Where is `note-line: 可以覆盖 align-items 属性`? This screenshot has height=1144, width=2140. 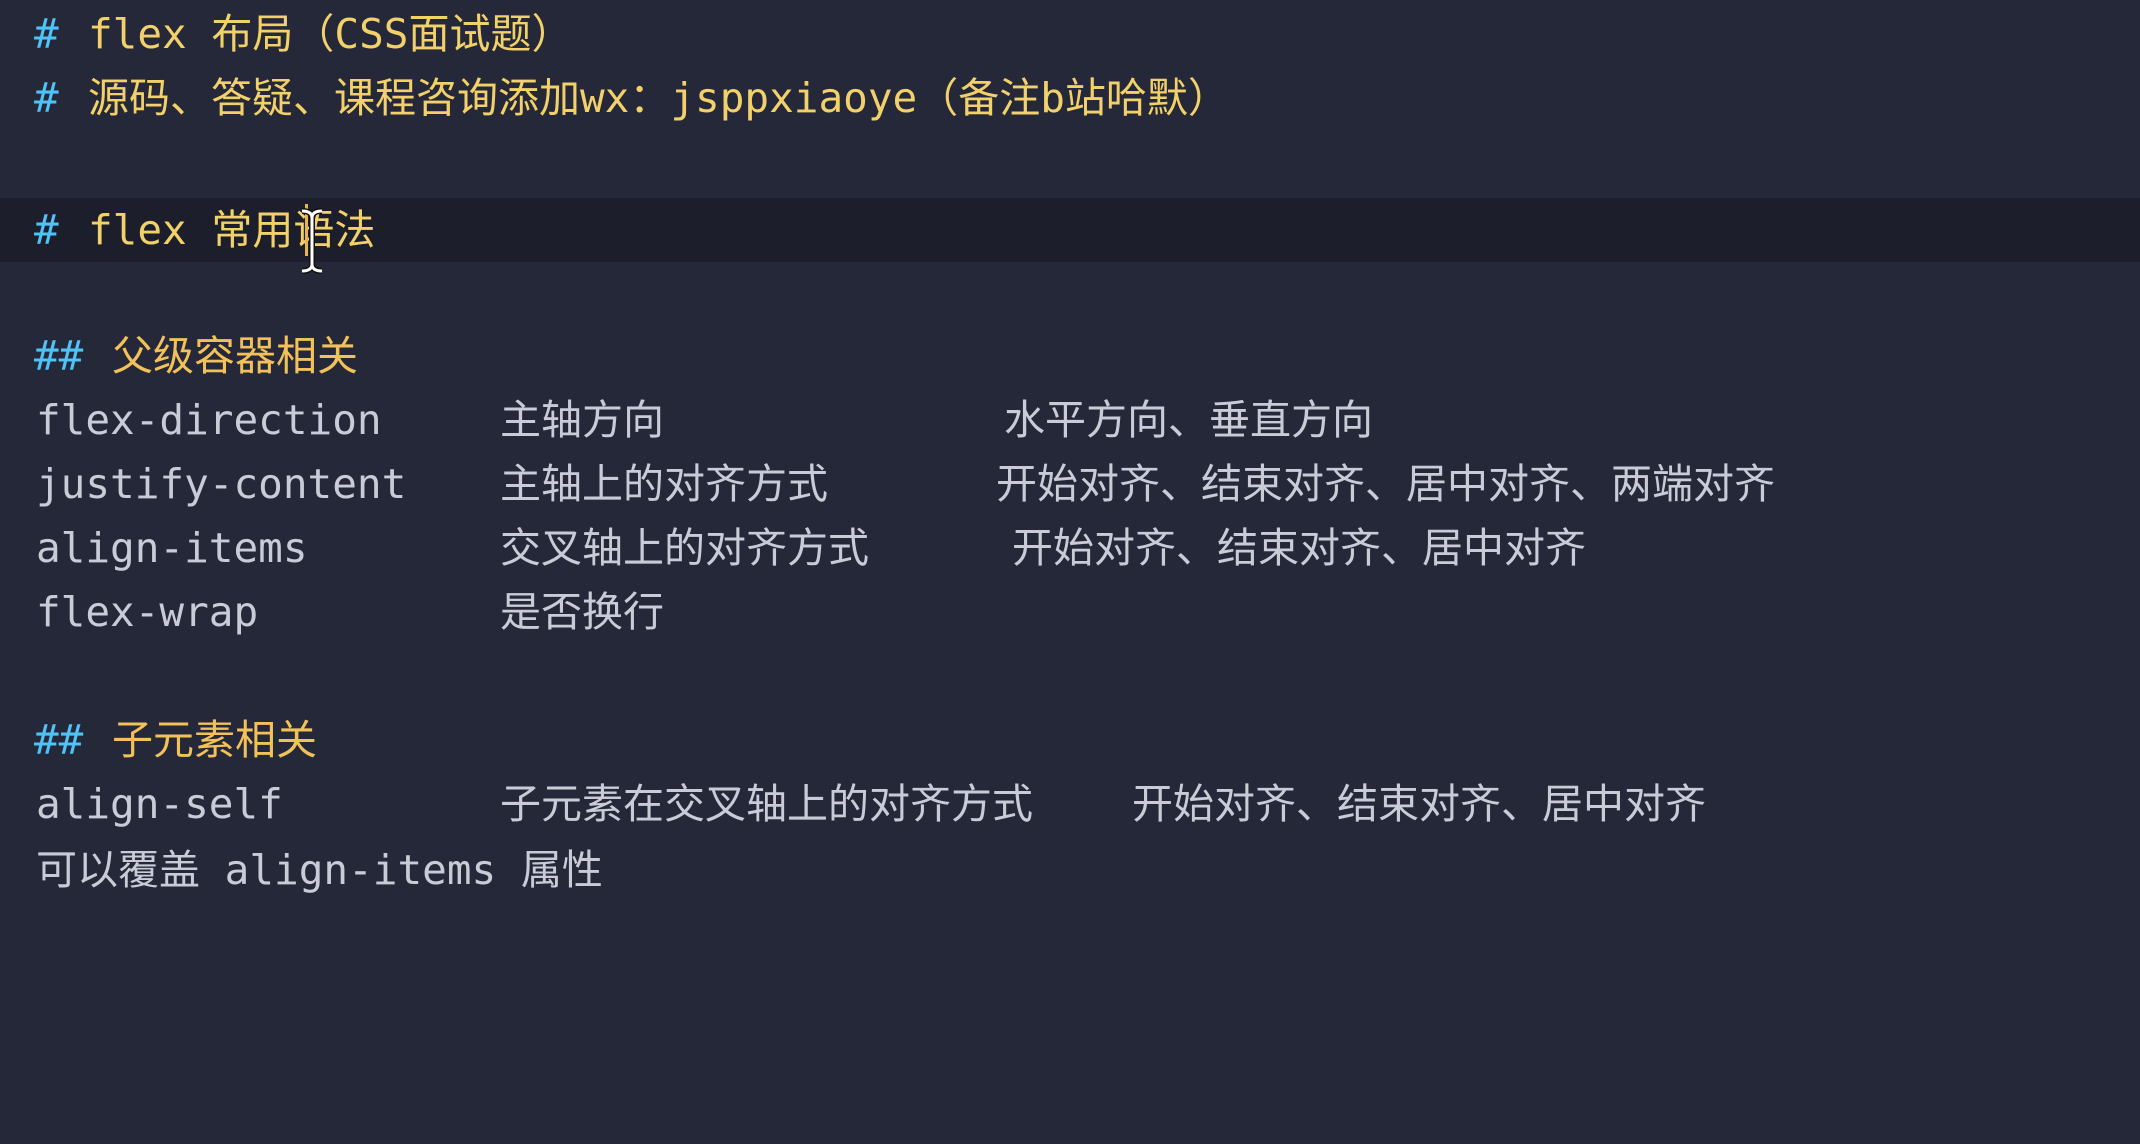
note-line: 可以覆盖 align-items 属性 is located at coordinates (1070, 870).